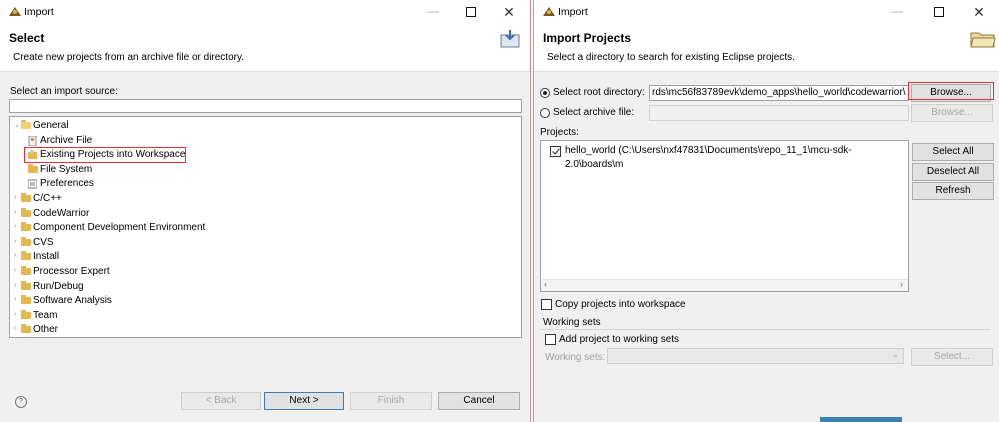  Describe the element at coordinates (550, 339) in the screenshot. I see `add-working-sets-checkbox` at that location.